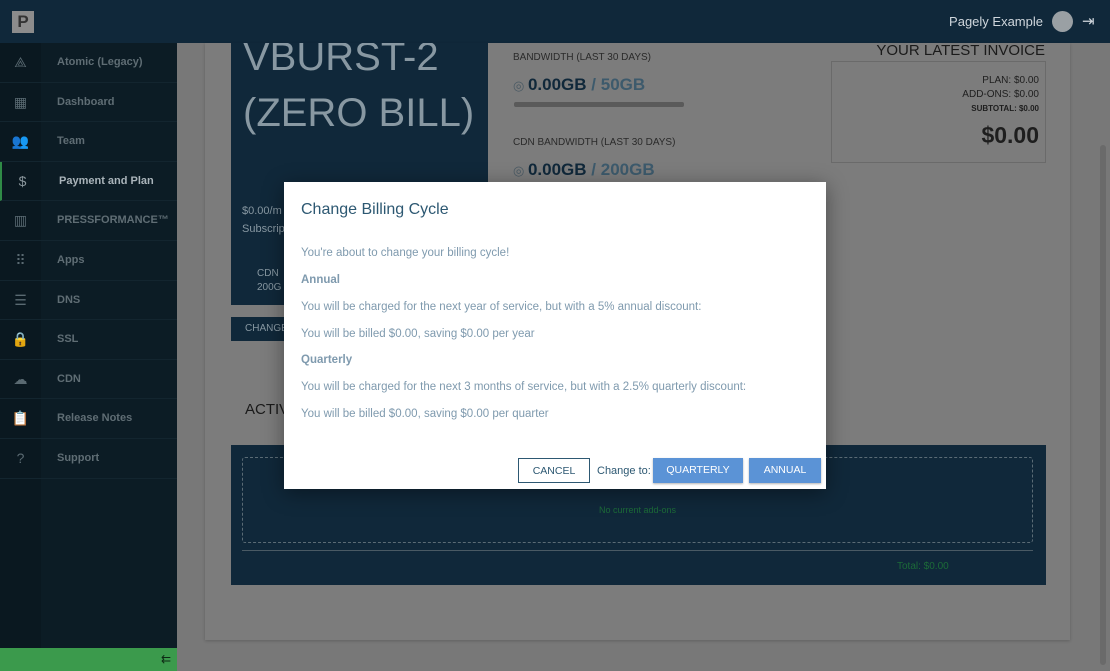 The width and height of the screenshot is (1110, 671). What do you see at coordinates (1000, 94) in the screenshot?
I see `invoice-addons: ADD-ONS: $0.00` at bounding box center [1000, 94].